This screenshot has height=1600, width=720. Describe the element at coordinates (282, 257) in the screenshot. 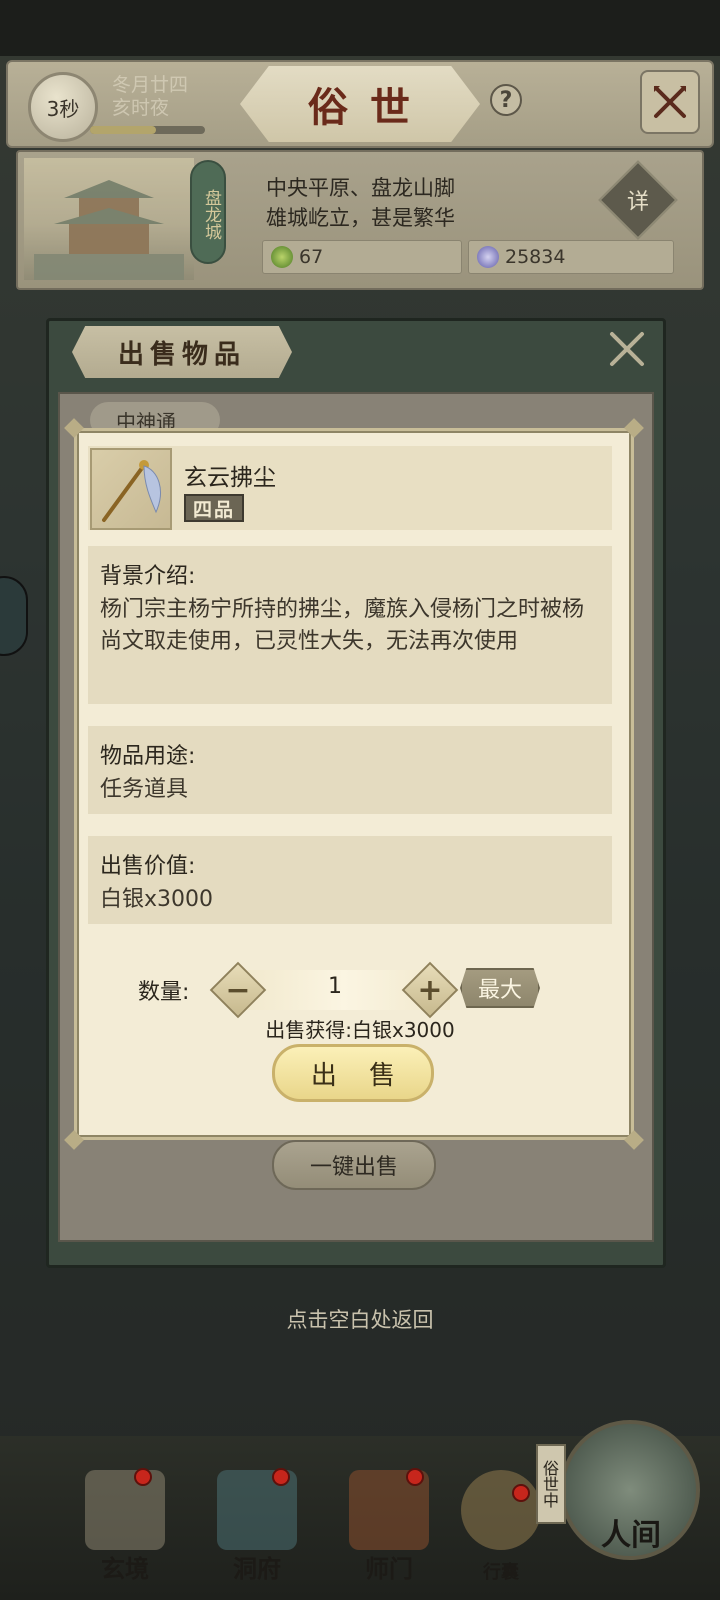

I see `leaf-icon` at that location.